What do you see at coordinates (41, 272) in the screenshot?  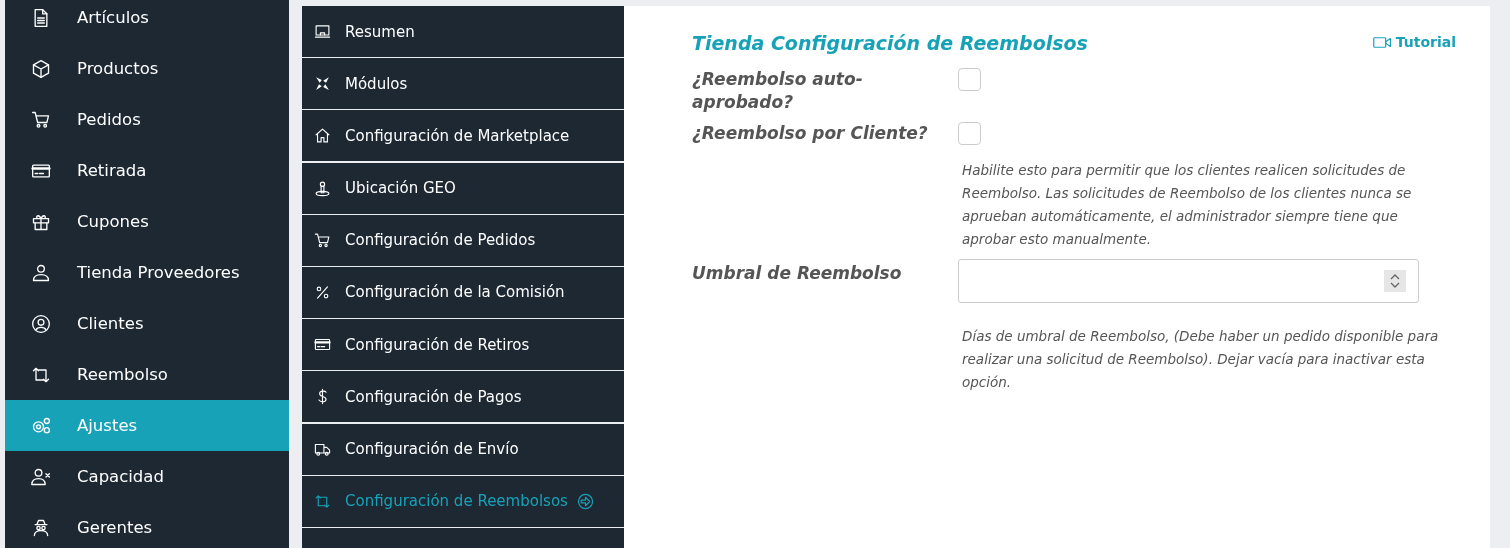 I see `person-icon` at bounding box center [41, 272].